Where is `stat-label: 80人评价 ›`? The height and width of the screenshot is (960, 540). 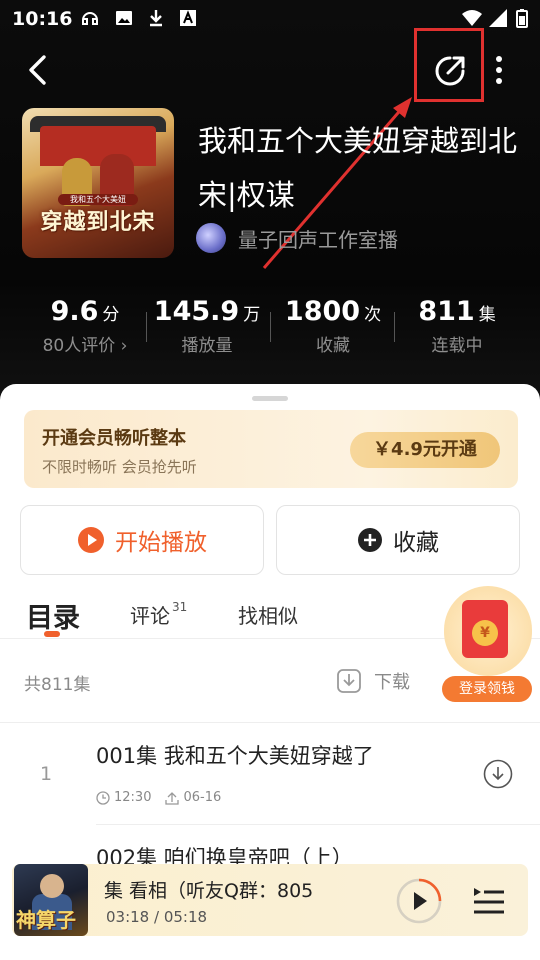
stat-label: 80人评价 › is located at coordinates (85, 346).